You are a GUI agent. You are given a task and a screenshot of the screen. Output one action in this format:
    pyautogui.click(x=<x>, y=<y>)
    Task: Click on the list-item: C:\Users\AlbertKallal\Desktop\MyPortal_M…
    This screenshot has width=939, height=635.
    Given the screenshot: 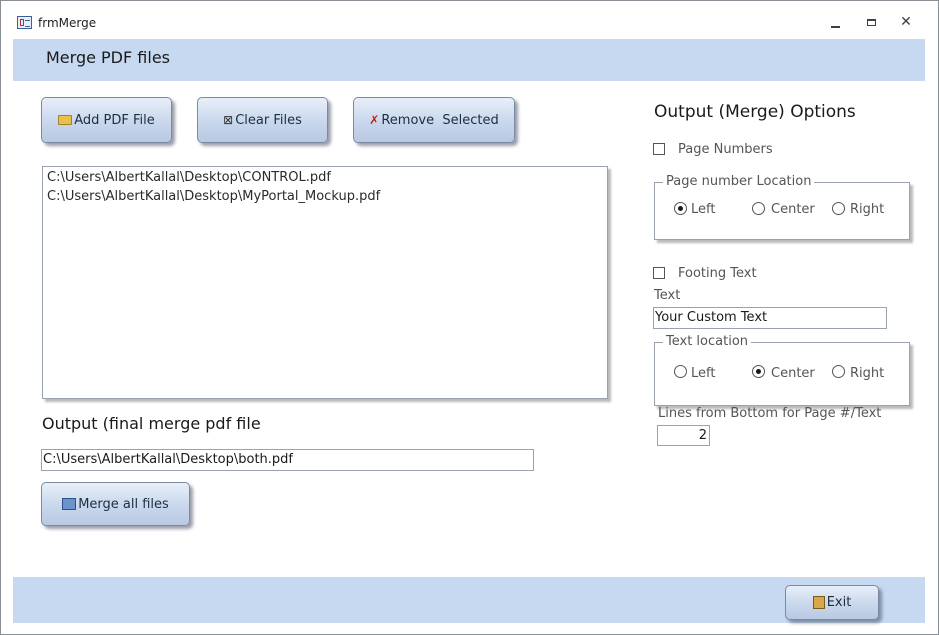 What is the action you would take?
    pyautogui.click(x=325, y=196)
    